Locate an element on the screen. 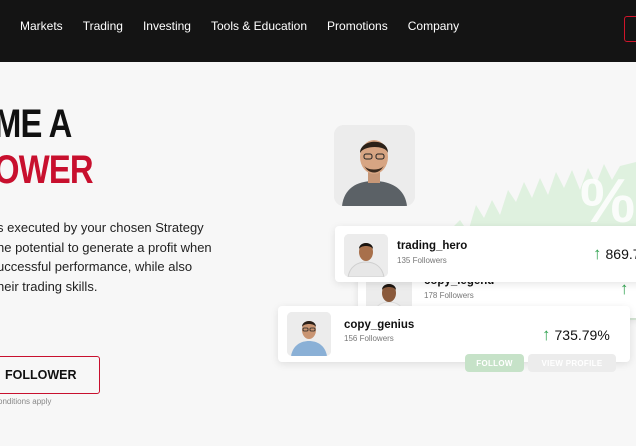 This screenshot has height=446, width=636. nav-item-markets: Markets is located at coordinates (41, 26).